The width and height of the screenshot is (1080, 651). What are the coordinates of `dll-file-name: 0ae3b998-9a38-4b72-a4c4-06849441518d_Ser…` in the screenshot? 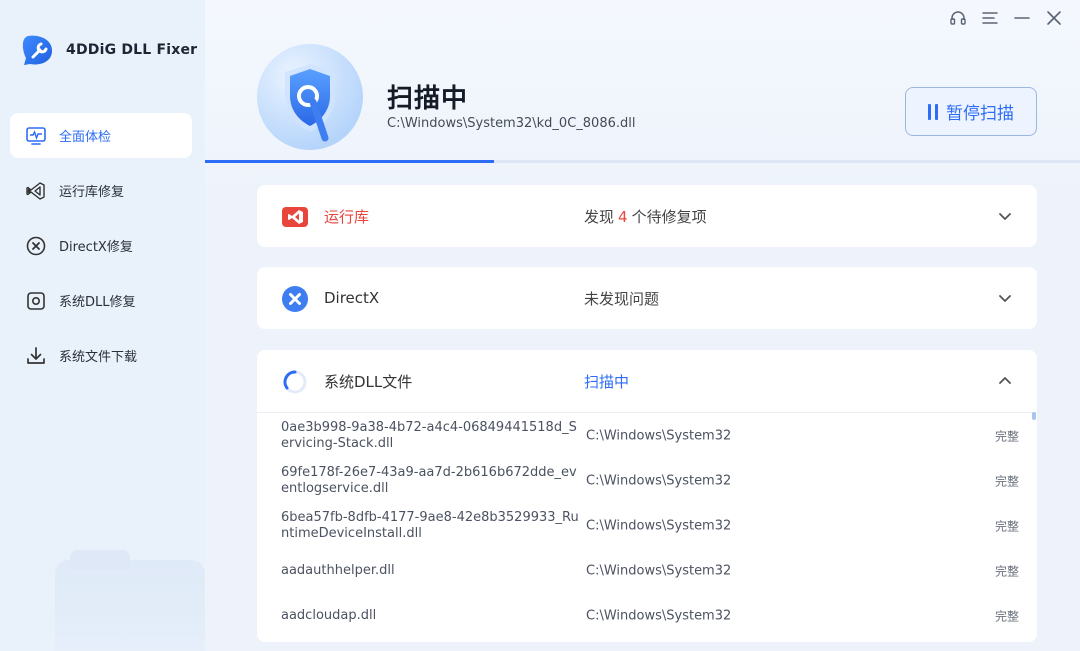 It's located at (429, 435).